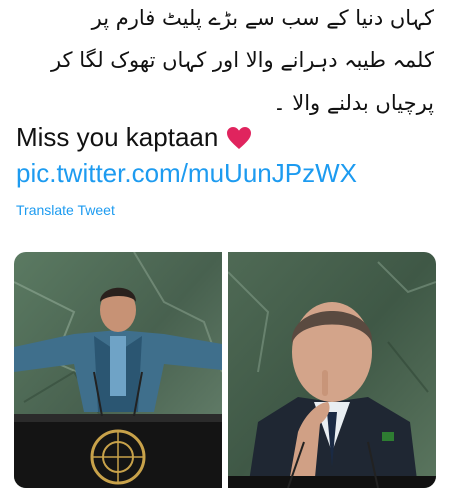 The width and height of the screenshot is (450, 490). I want to click on tweet-text-line-1: کہاں دنیا کے سب سے بڑے پلیٹ فارم پر, so click(262, 18).